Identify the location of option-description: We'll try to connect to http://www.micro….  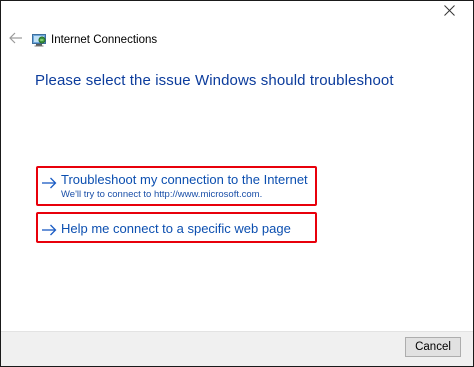
(162, 194).